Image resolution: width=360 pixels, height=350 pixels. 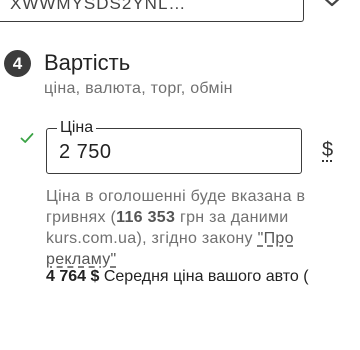 I want to click on average-price-line: 4 764 $ Середня ціна вашого авто (, so click(x=203, y=277).